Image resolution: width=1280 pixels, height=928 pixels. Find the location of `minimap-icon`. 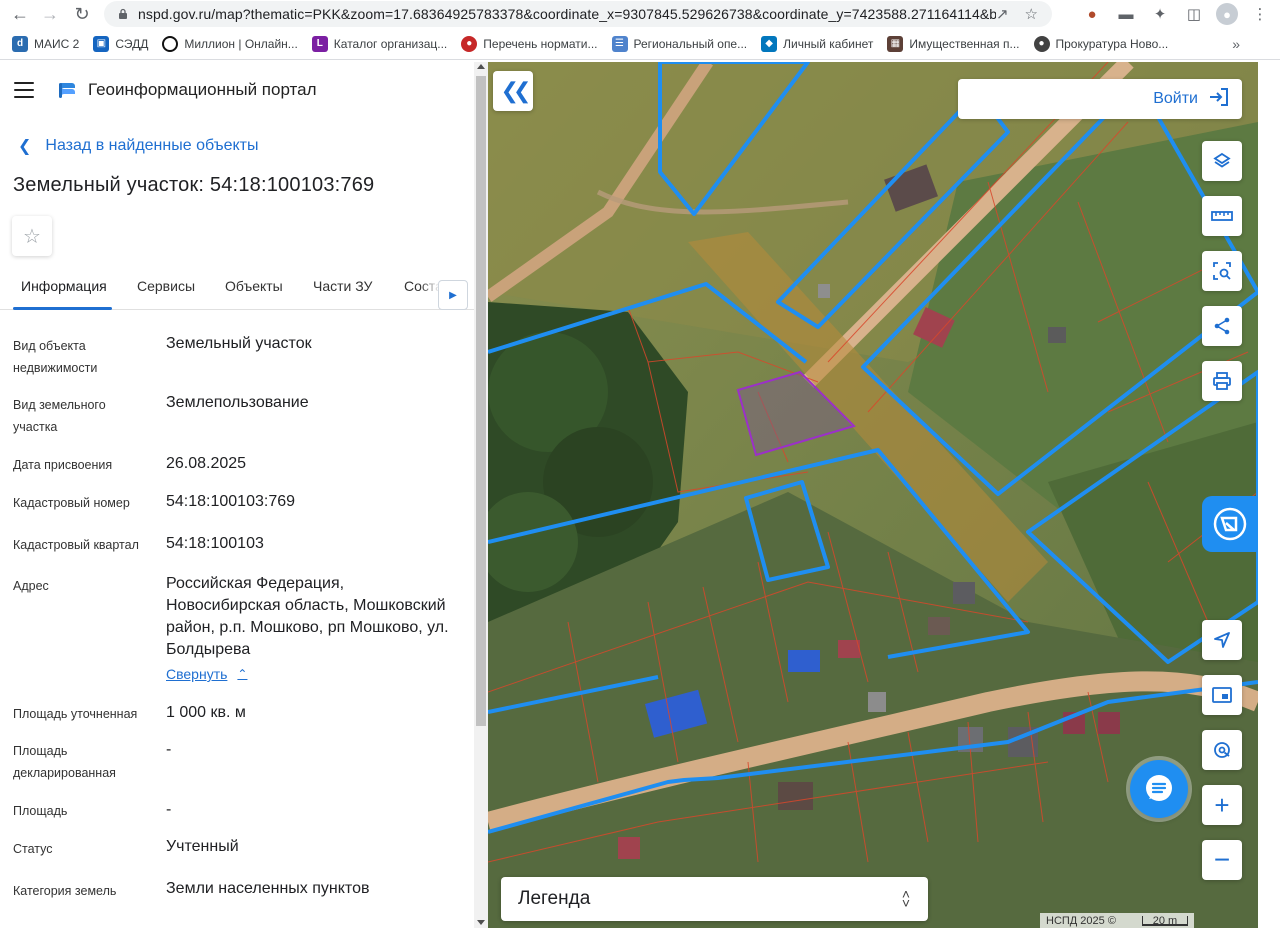

minimap-icon is located at coordinates (1222, 695).